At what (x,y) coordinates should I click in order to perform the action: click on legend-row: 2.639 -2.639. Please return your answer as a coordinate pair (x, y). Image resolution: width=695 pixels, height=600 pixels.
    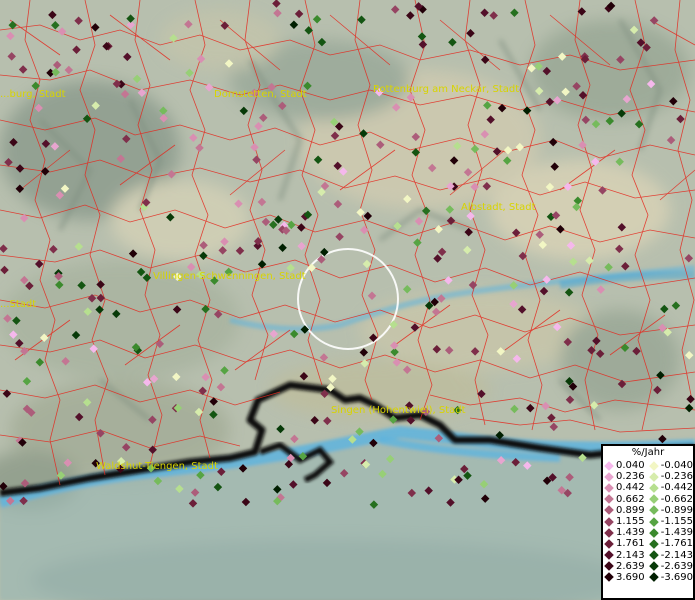
    Looking at the image, I should click on (648, 566).